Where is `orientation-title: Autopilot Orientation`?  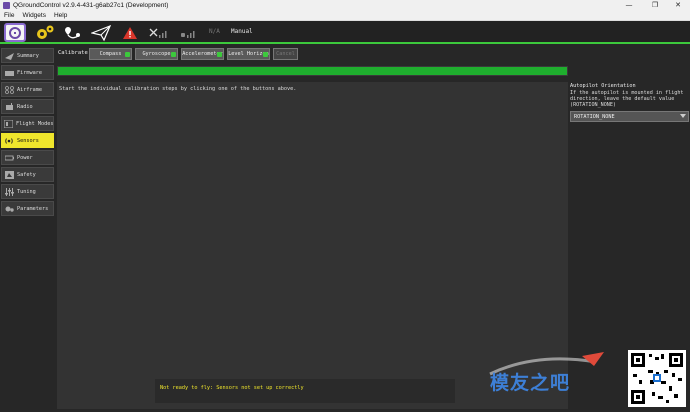
orientation-title: Autopilot Orientation is located at coordinates (603, 86).